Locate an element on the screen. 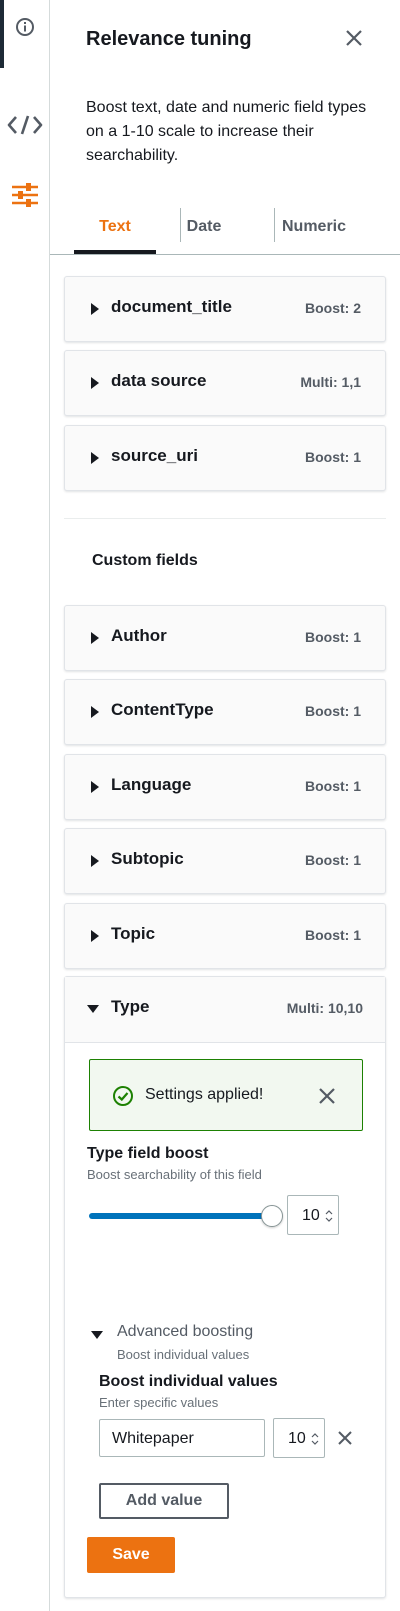  section-divider is located at coordinates (225, 518).